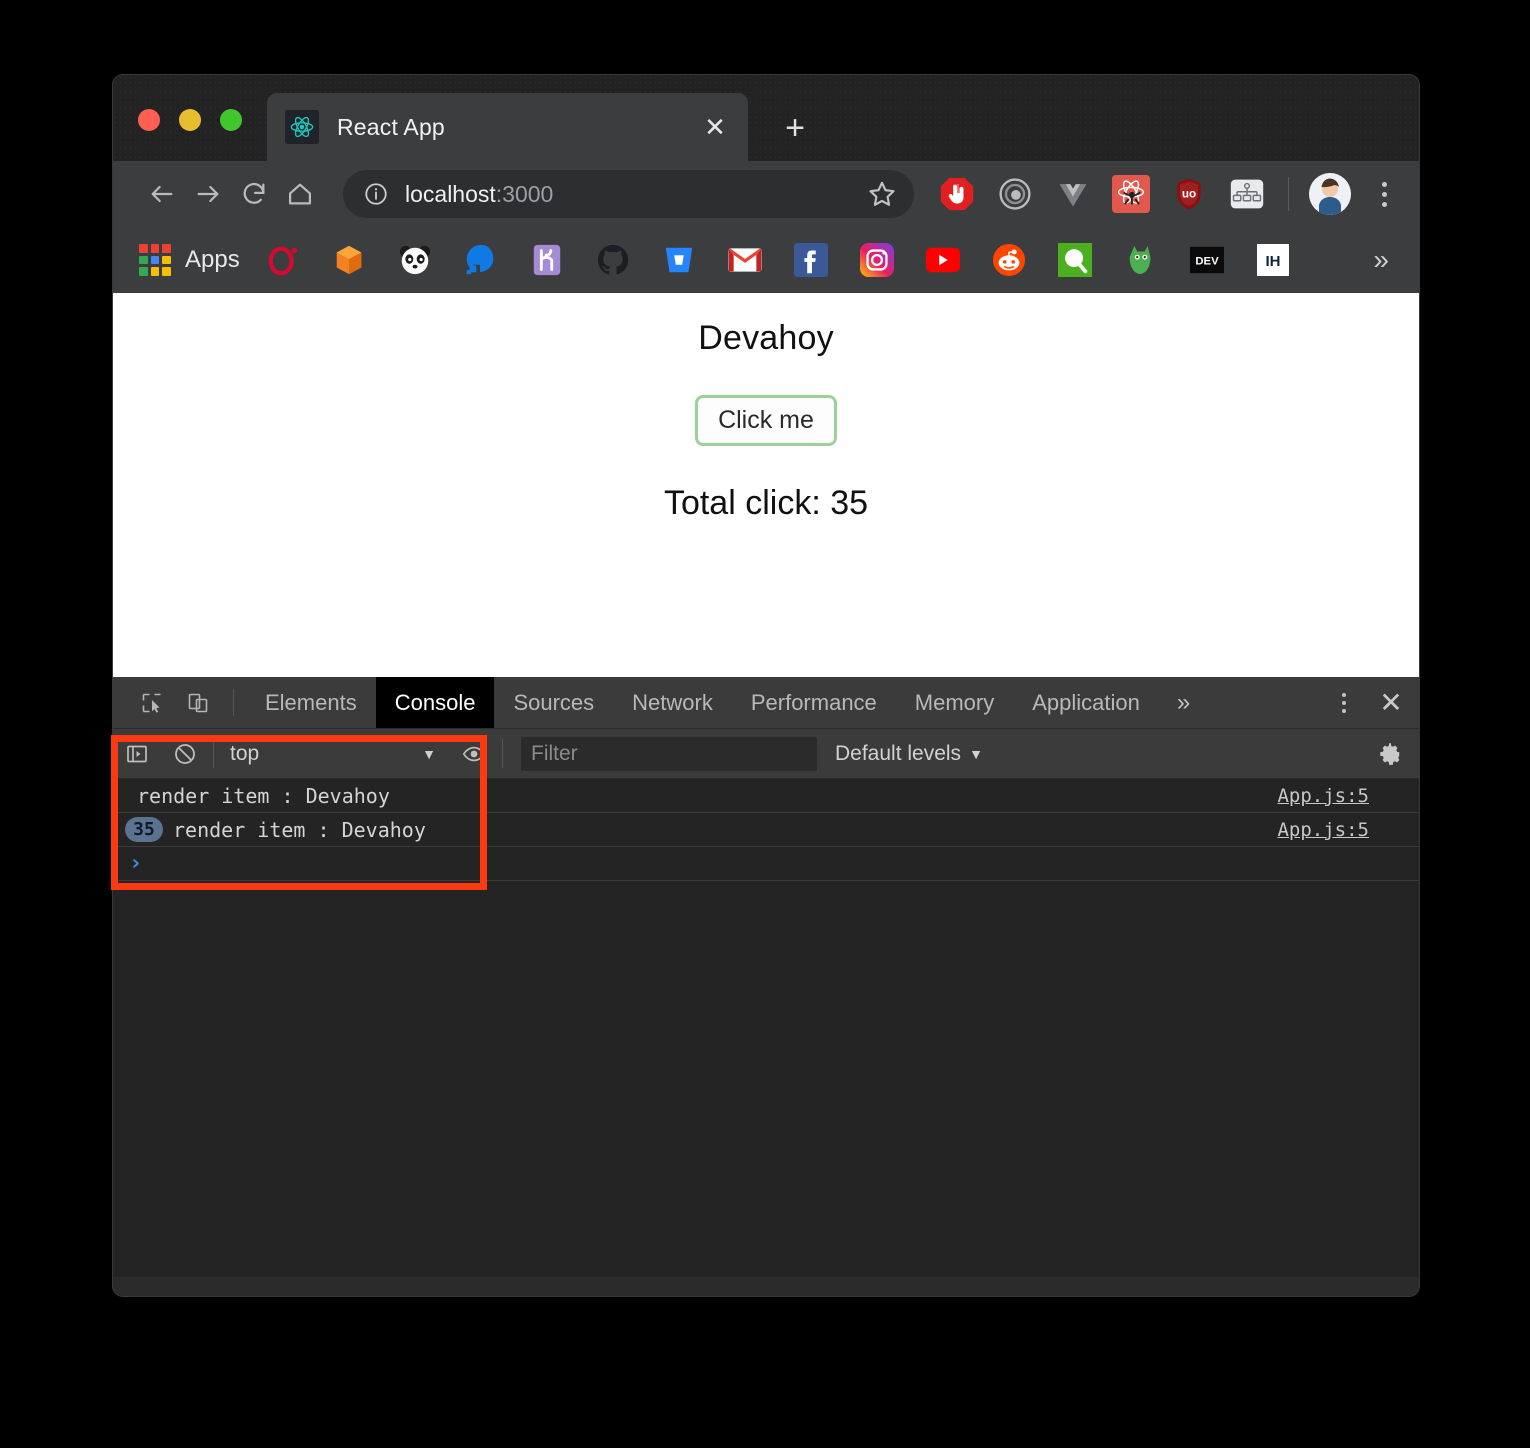 Image resolution: width=1530 pixels, height=1448 pixels. What do you see at coordinates (1384, 194) in the screenshot?
I see `chrome-menu-icon` at bounding box center [1384, 194].